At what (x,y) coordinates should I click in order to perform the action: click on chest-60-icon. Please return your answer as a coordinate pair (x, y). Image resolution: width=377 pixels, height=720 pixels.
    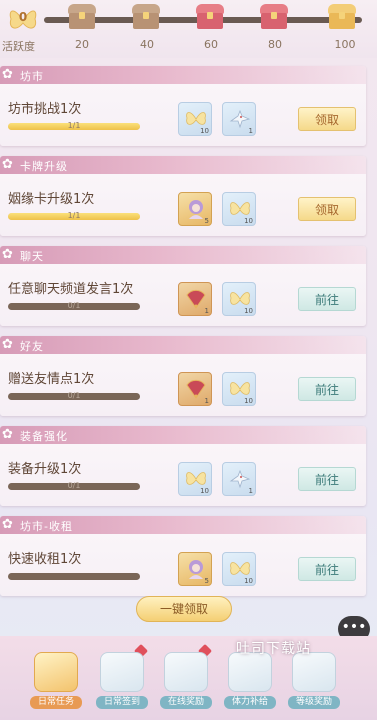
    Looking at the image, I should click on (210, 17).